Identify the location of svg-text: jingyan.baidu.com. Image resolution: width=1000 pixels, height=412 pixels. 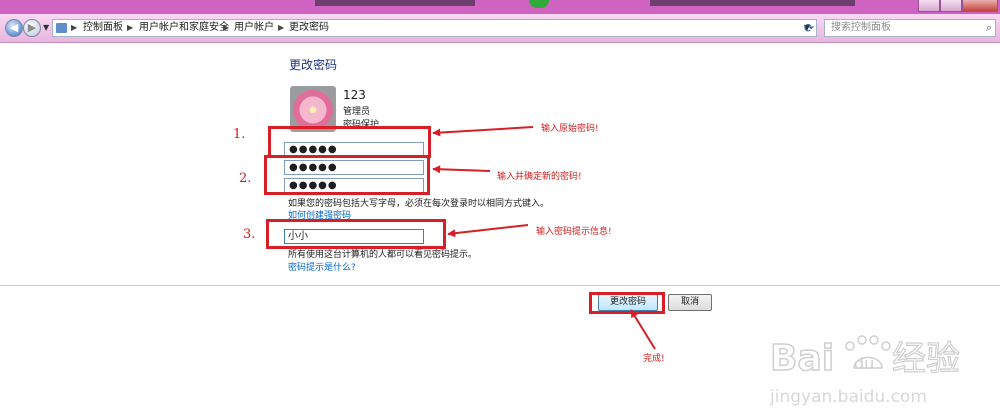
(848, 397).